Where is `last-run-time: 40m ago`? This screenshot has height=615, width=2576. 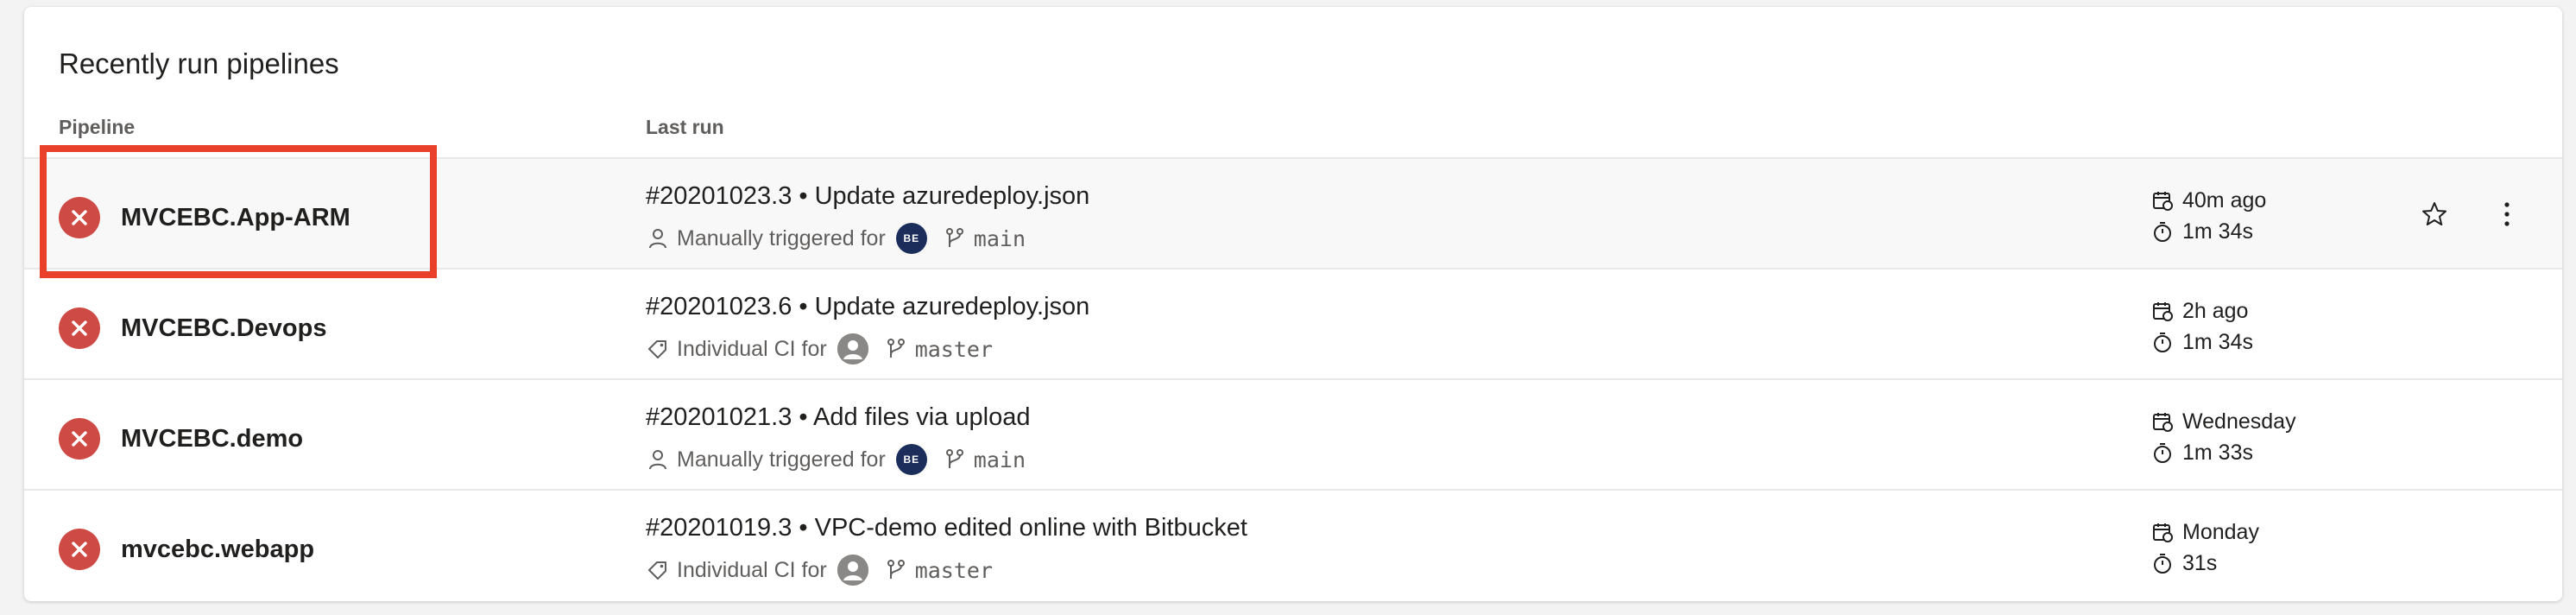
last-run-time: 40m ago is located at coordinates (2224, 199).